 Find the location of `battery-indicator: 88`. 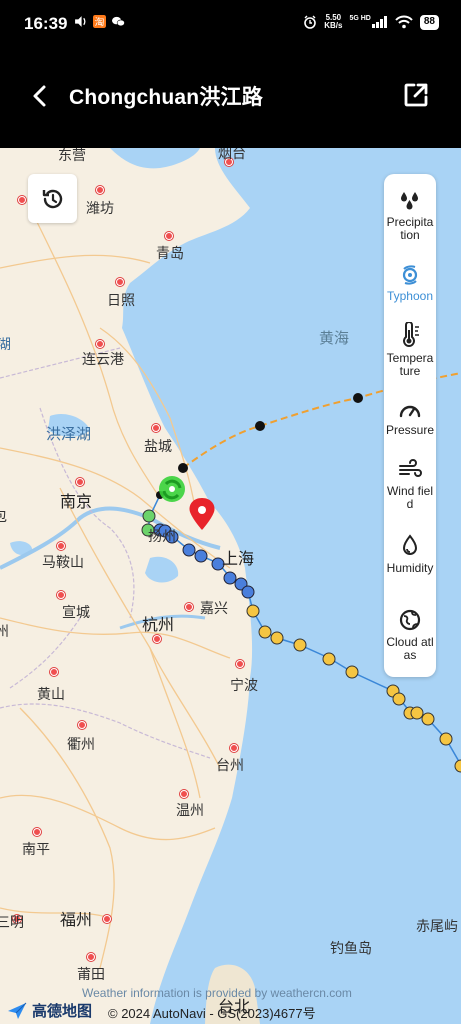

battery-indicator: 88 is located at coordinates (429, 22).